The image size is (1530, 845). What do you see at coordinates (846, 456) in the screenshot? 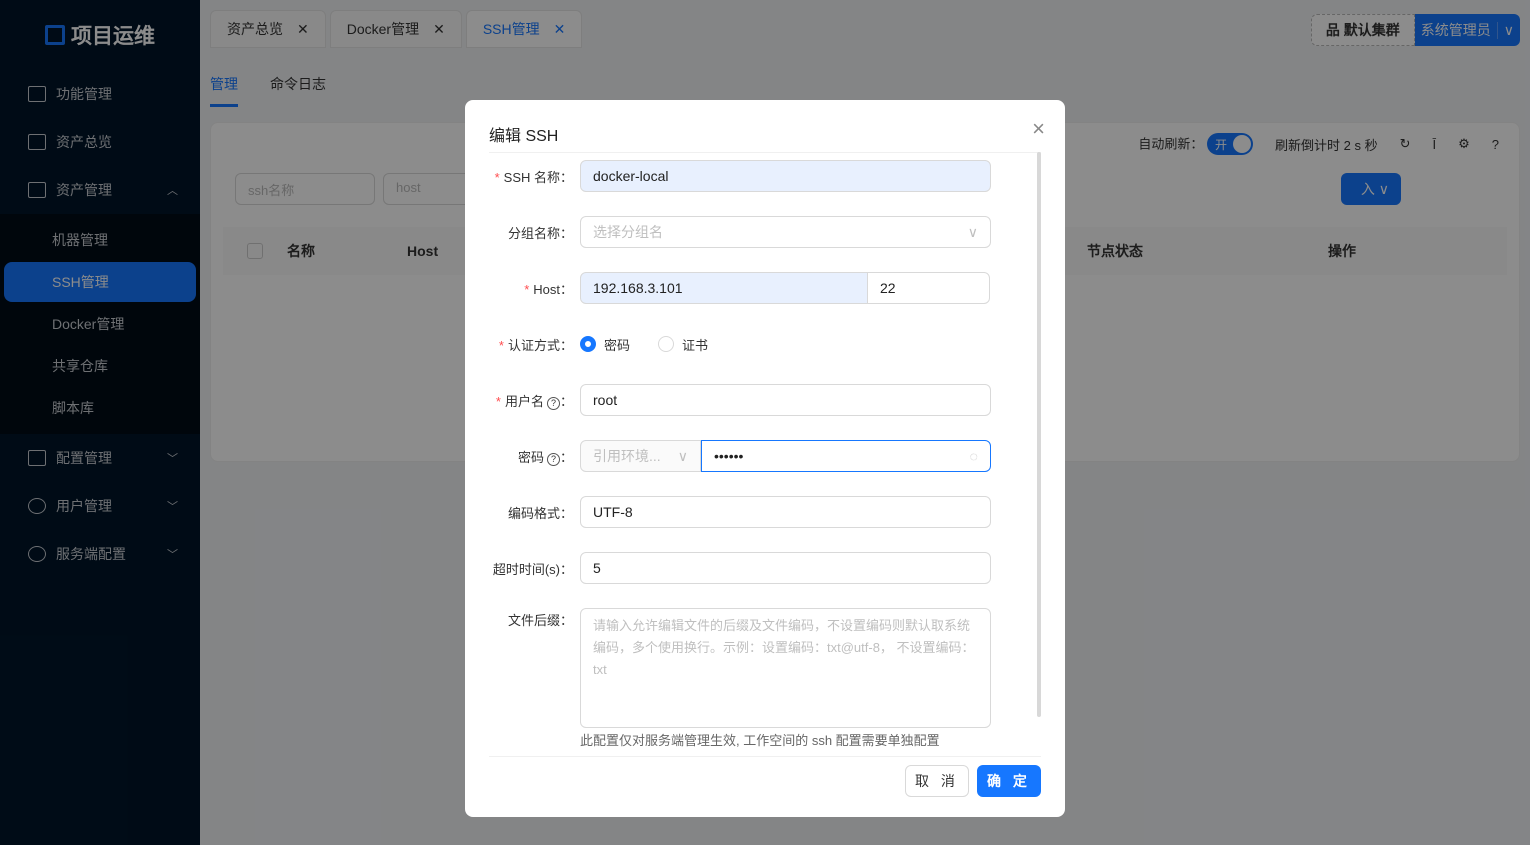
I see `password-input: •••••• ◌` at bounding box center [846, 456].